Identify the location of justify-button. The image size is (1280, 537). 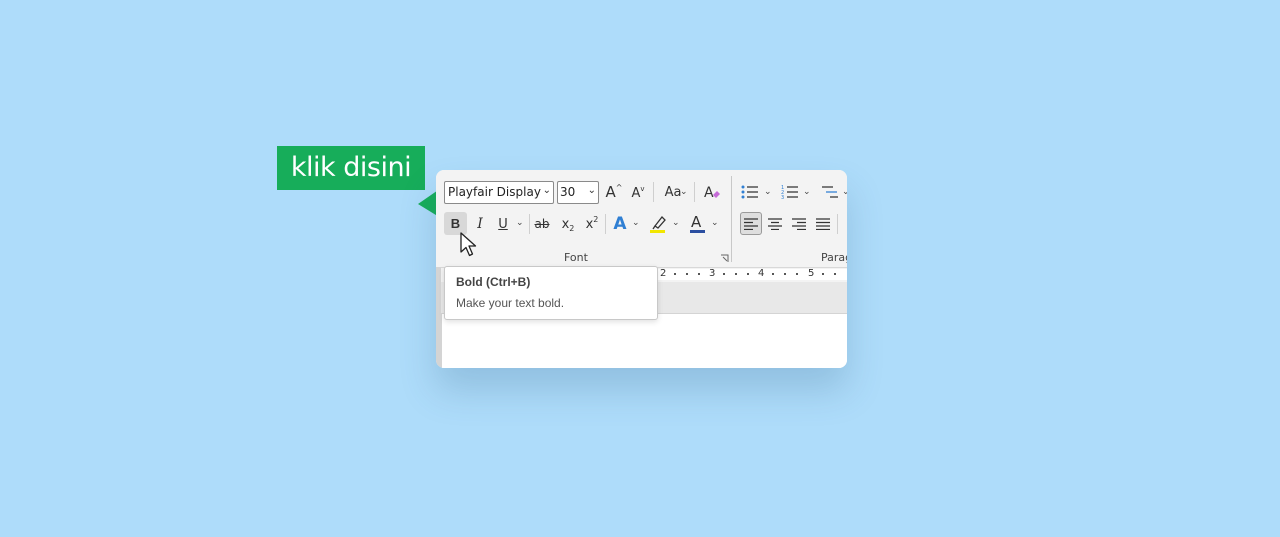
(823, 224).